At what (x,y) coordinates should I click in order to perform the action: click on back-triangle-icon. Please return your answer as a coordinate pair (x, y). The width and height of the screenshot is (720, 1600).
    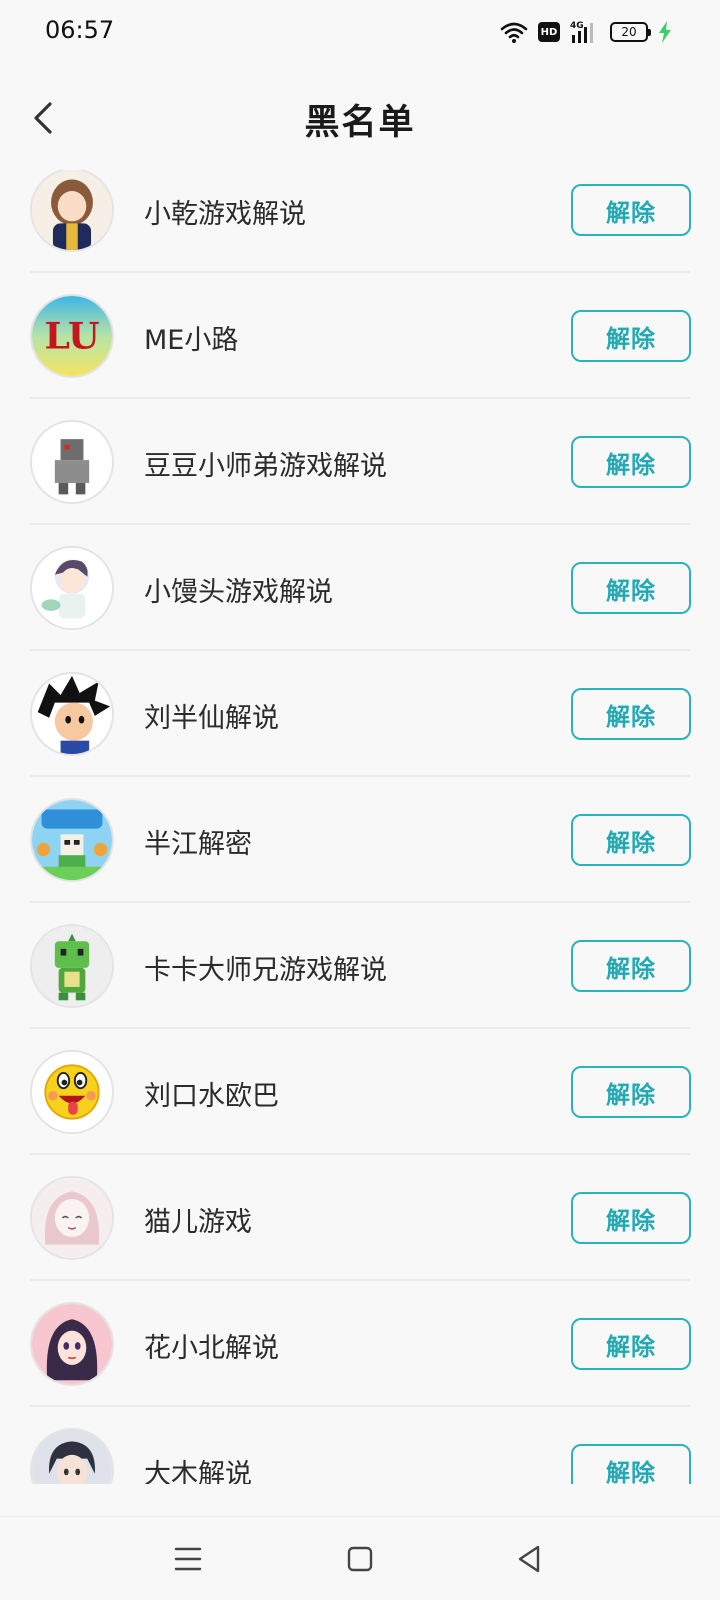
    Looking at the image, I should click on (529, 1559).